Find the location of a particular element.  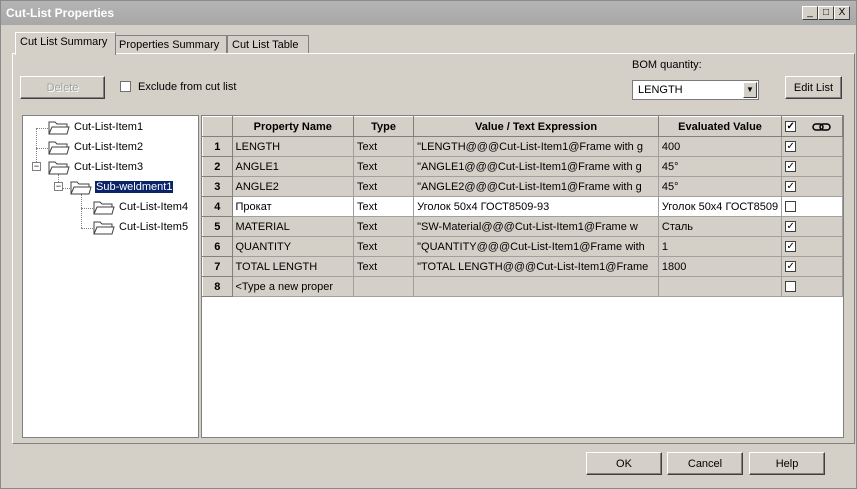

table-row: 8 <Type a new proper is located at coordinates (522, 286).